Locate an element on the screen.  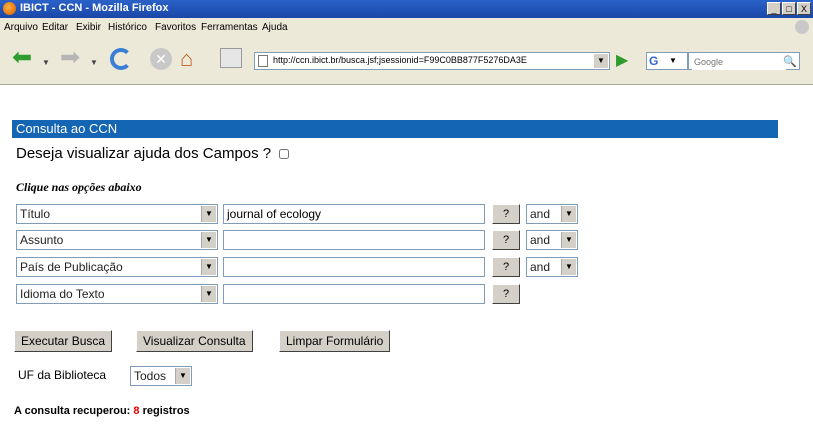
throbber-icon is located at coordinates (802, 27).